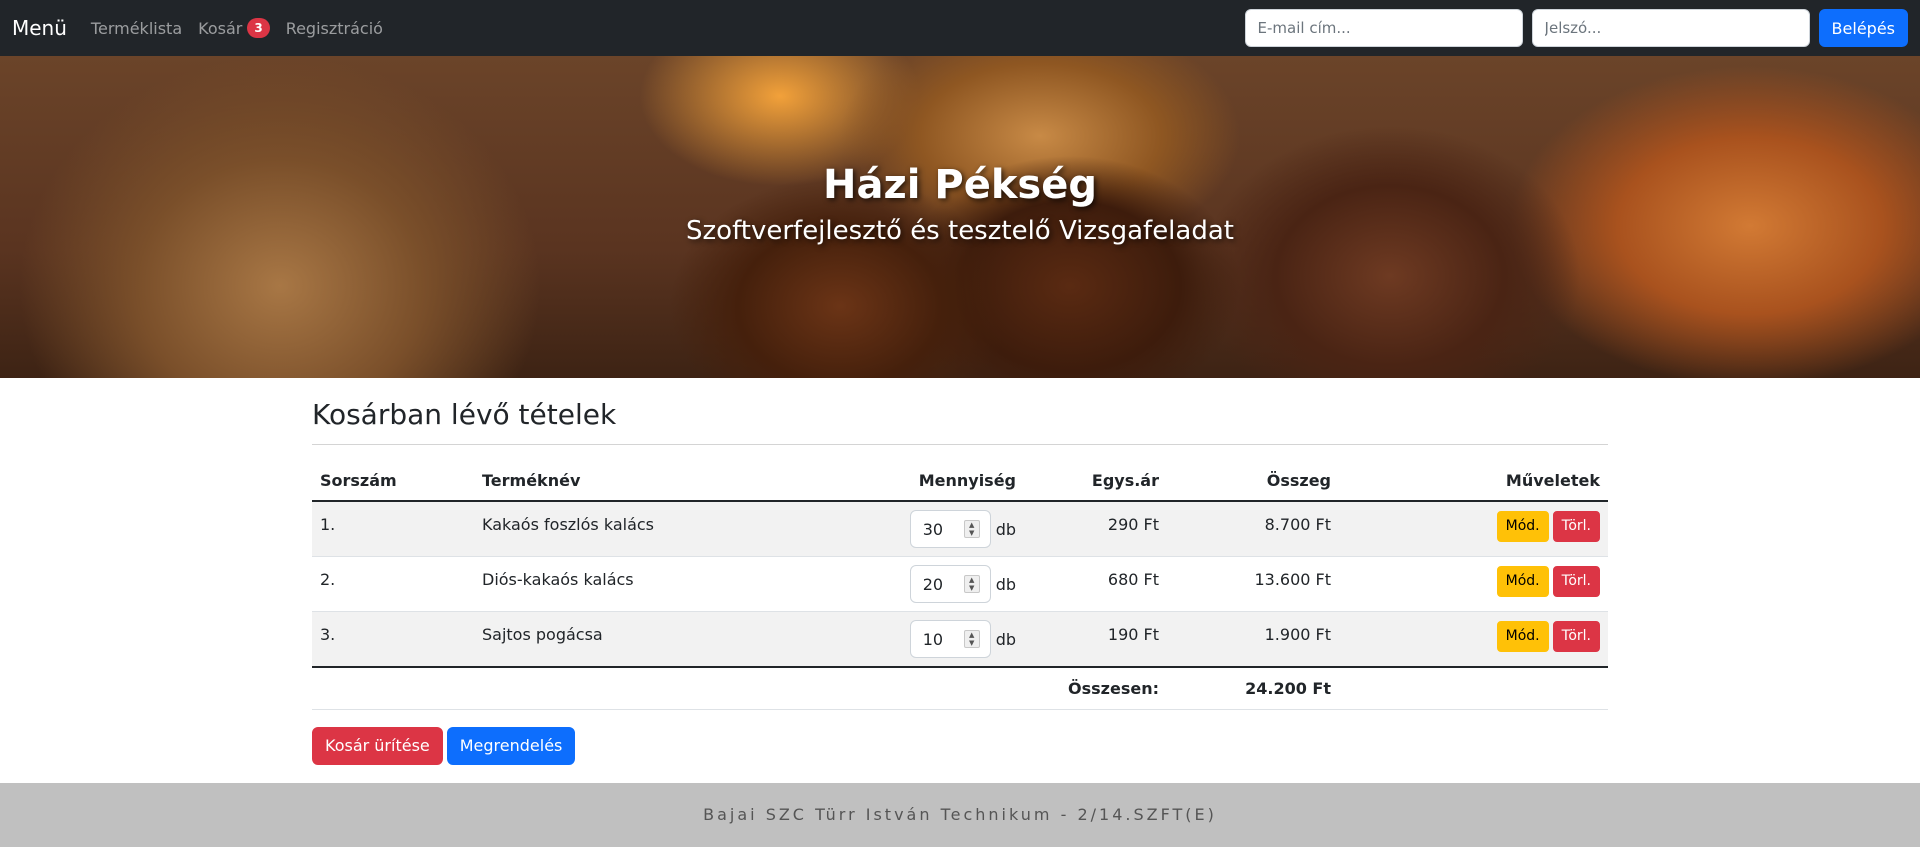 The width and height of the screenshot is (1920, 868). Describe the element at coordinates (933, 529) in the screenshot. I see `quantity-value: 30` at that location.